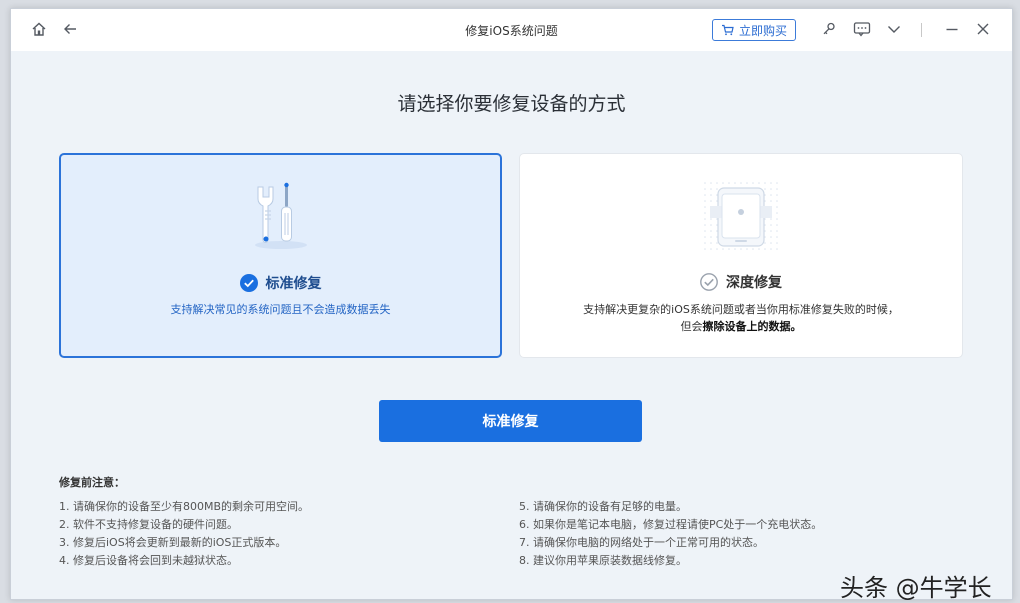 This screenshot has height=603, width=1020. I want to click on titlebar-divider, so click(921, 30).